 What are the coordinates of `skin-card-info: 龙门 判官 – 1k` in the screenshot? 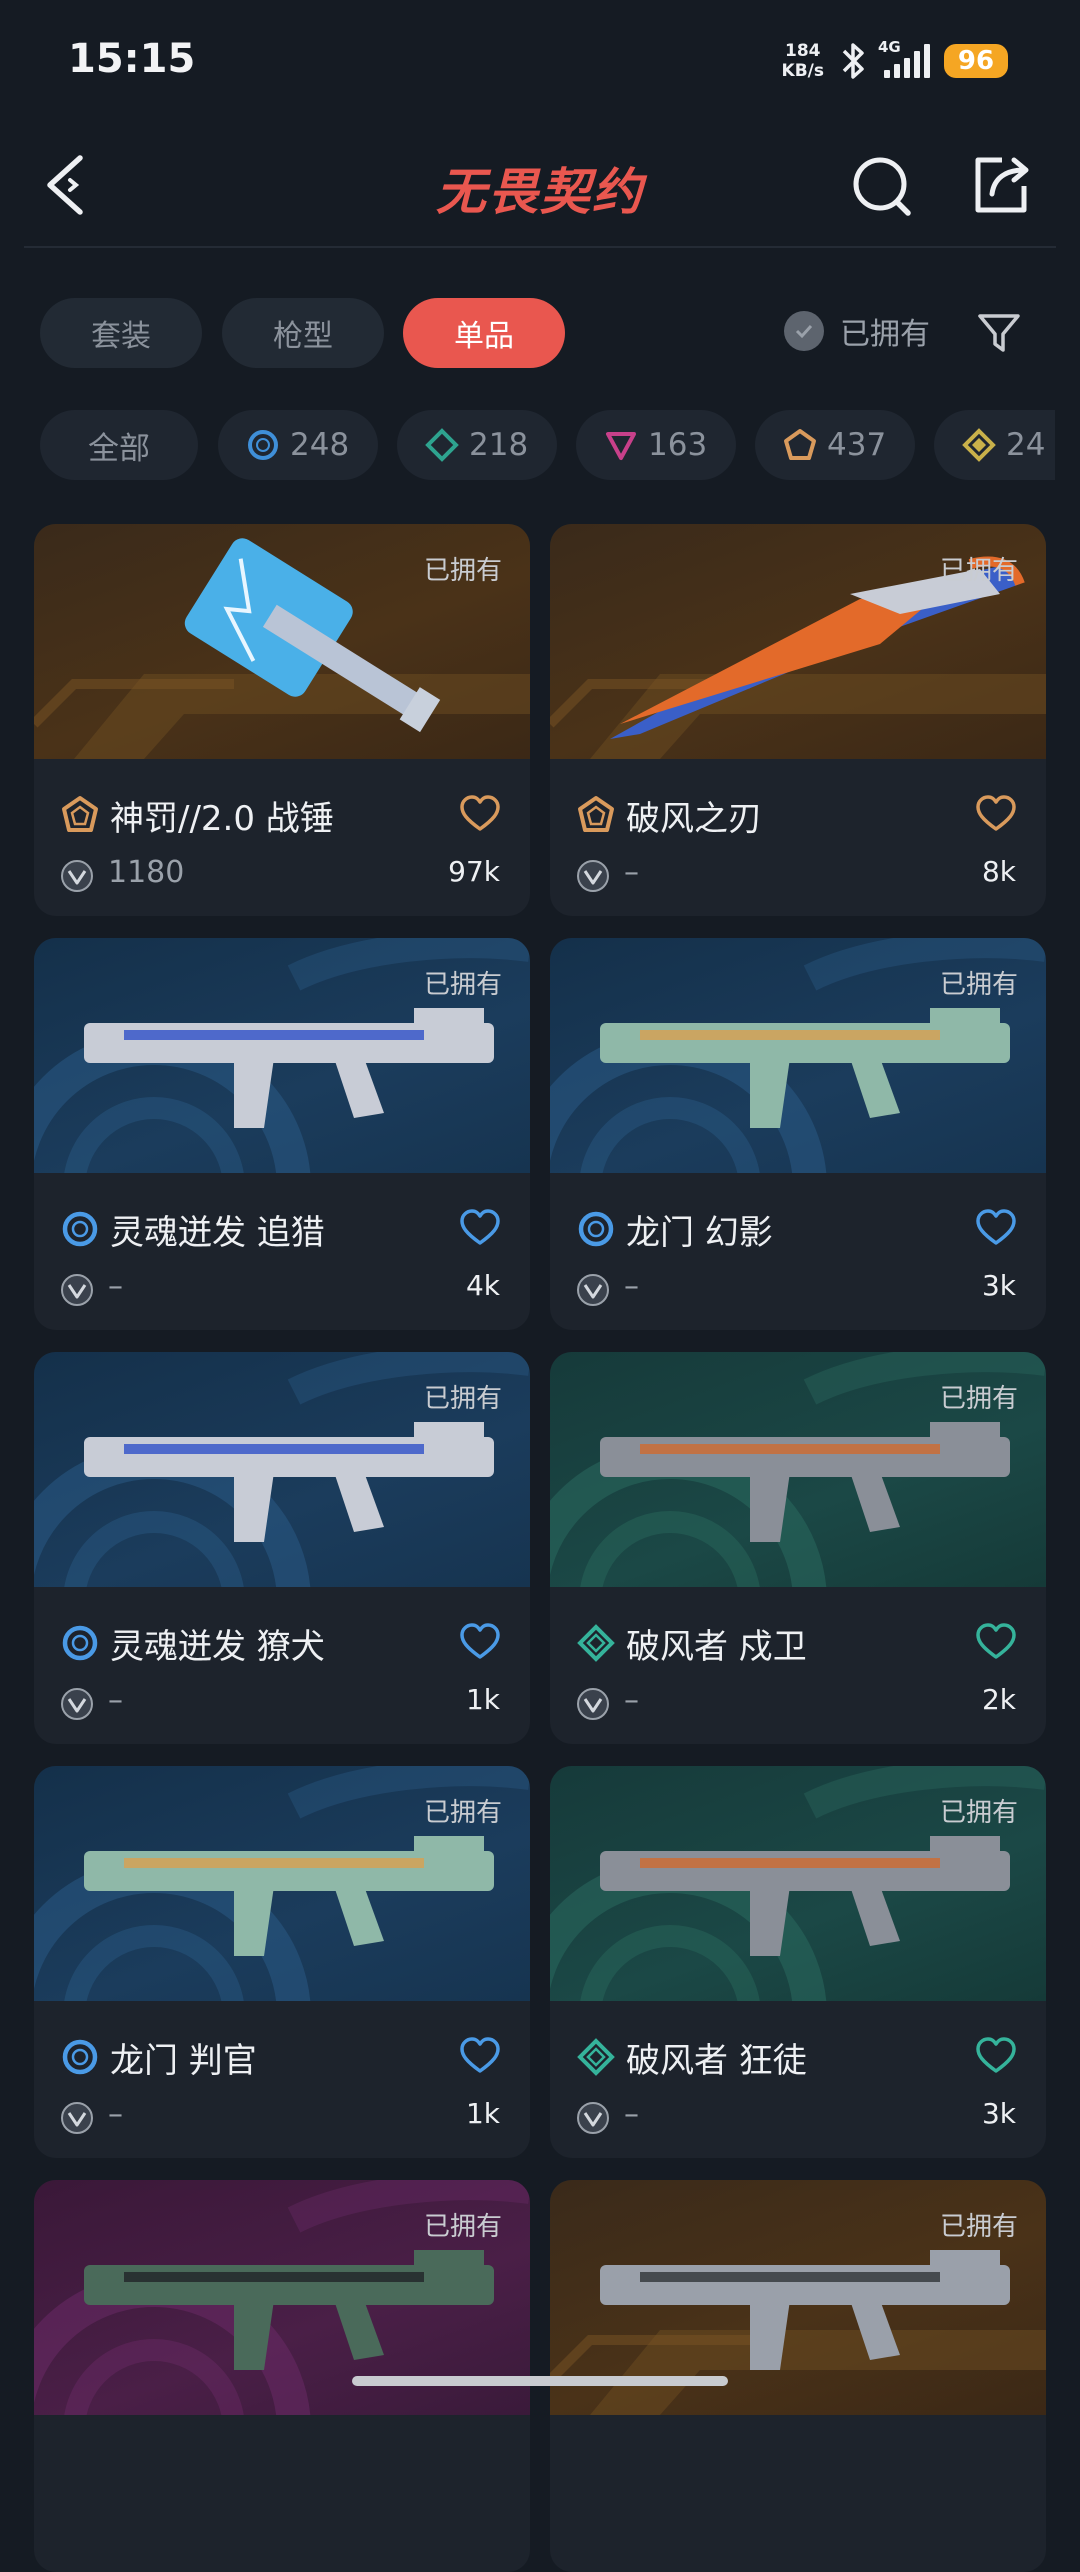 It's located at (282, 2079).